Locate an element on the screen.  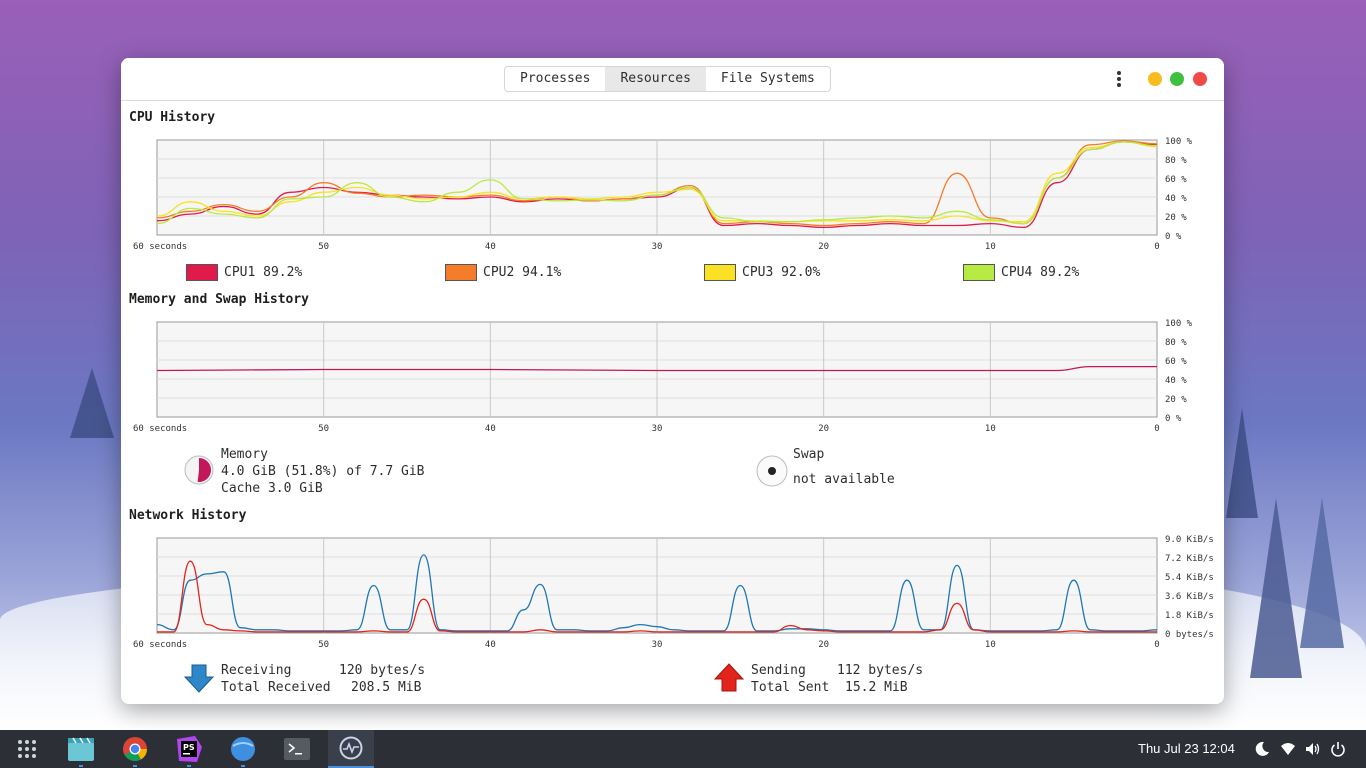
total-sent-value: 15.2 MiB is located at coordinates (876, 687).